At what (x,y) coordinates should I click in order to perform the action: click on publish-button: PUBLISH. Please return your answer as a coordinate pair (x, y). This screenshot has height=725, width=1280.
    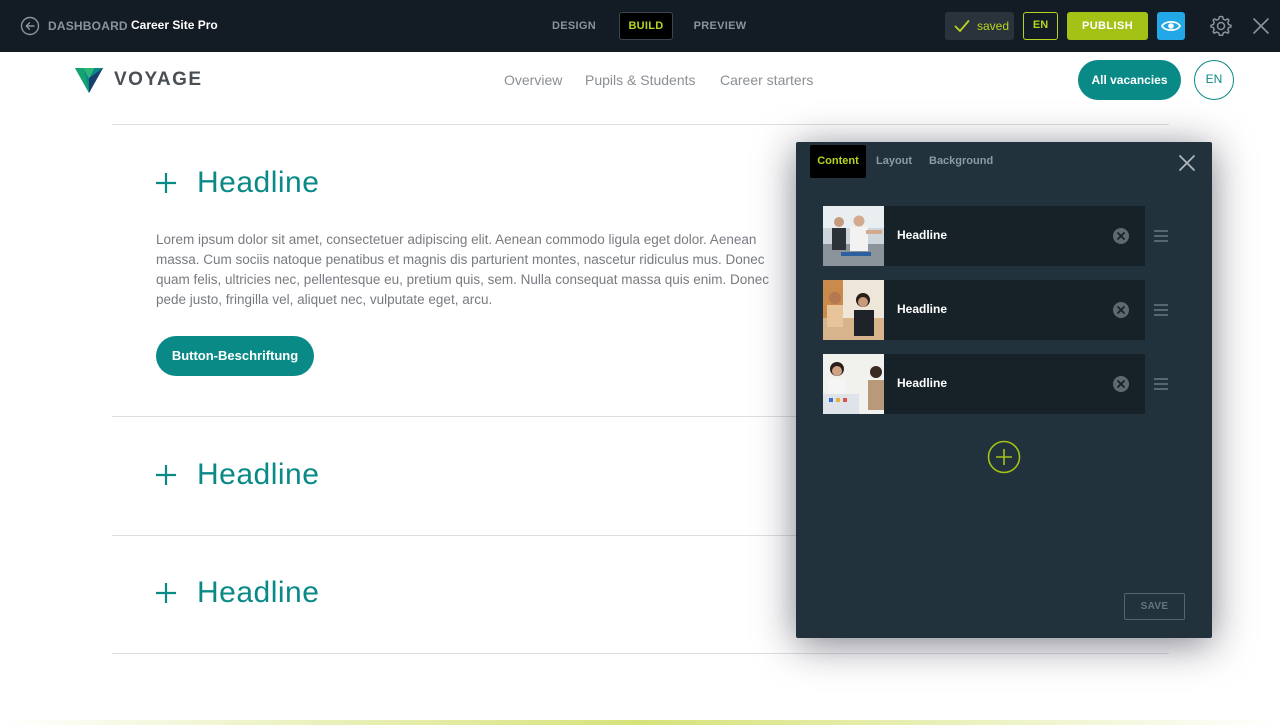
    Looking at the image, I should click on (1107, 26).